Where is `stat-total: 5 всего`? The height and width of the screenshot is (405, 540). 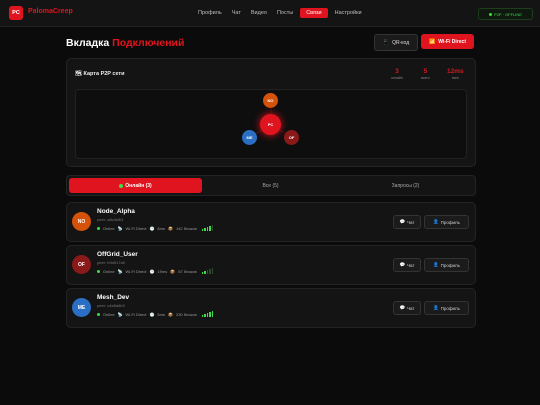
stat-total: 5 всего is located at coordinates (425, 74).